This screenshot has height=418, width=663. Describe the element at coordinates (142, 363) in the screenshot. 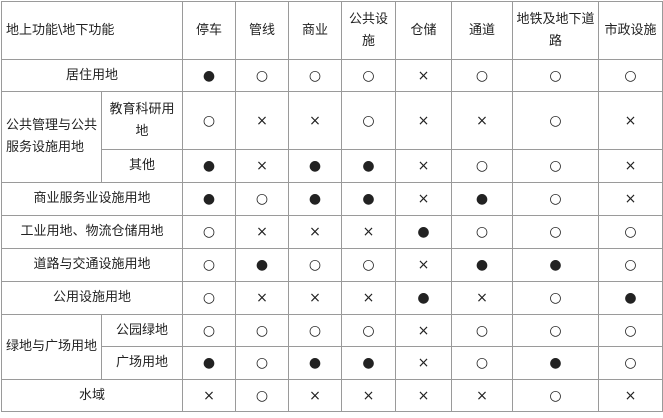

I see `row-label-square: 广场用地` at that location.